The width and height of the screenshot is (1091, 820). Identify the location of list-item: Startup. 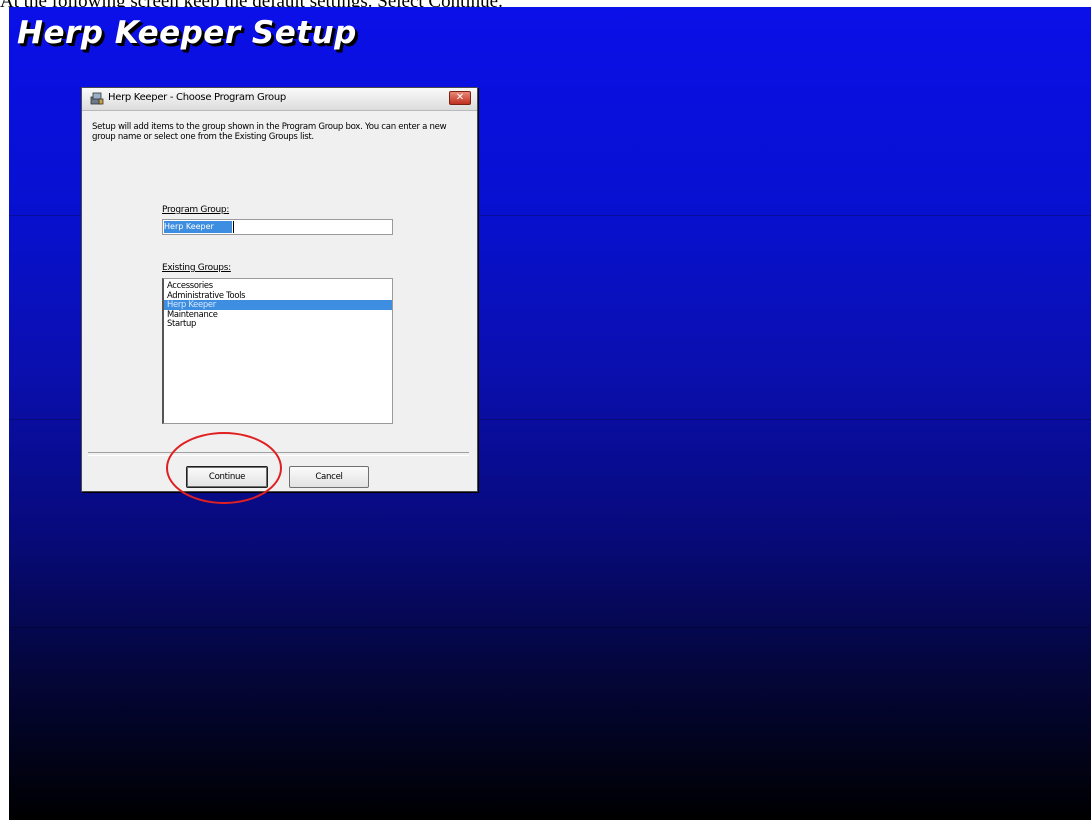
(278, 323).